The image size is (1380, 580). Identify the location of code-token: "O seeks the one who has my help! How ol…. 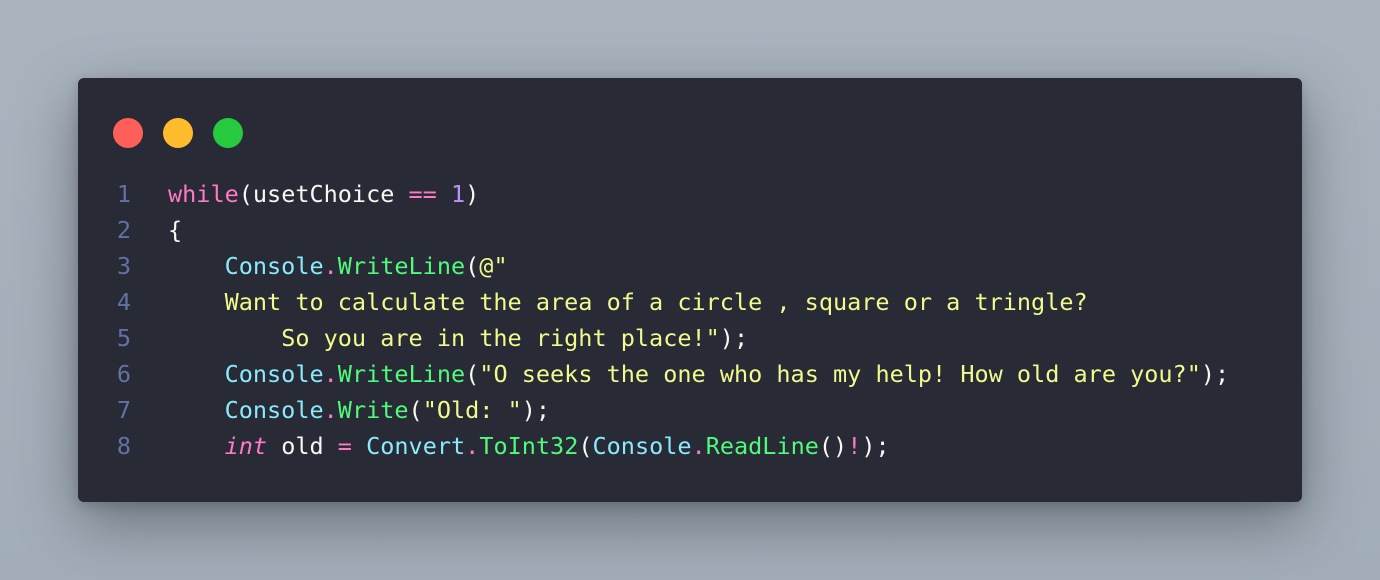
(840, 374).